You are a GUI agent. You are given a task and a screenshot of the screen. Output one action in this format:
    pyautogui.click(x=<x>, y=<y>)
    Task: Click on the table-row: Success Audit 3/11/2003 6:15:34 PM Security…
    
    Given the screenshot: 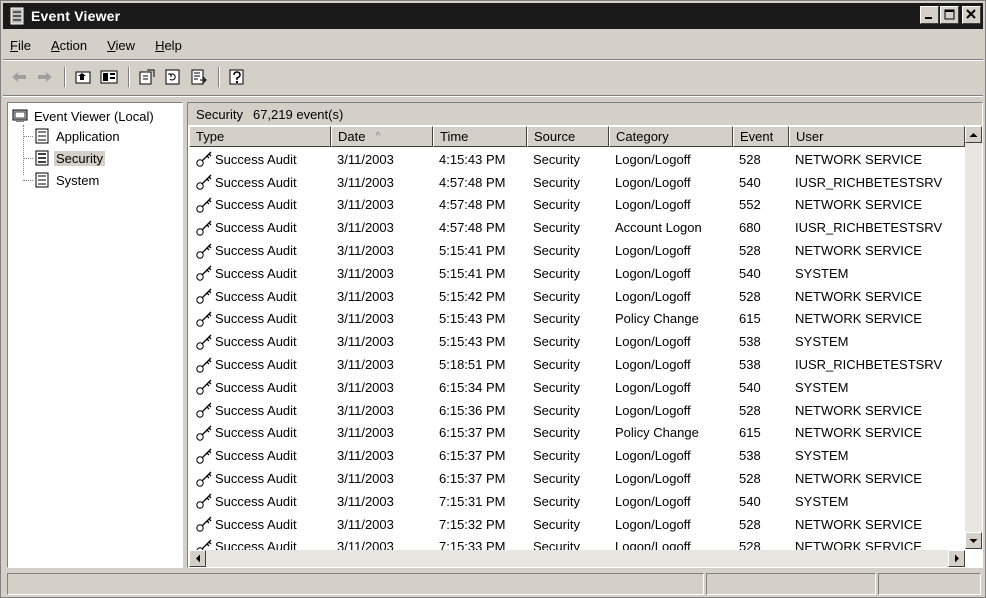 What is the action you would take?
    pyautogui.click(x=577, y=387)
    